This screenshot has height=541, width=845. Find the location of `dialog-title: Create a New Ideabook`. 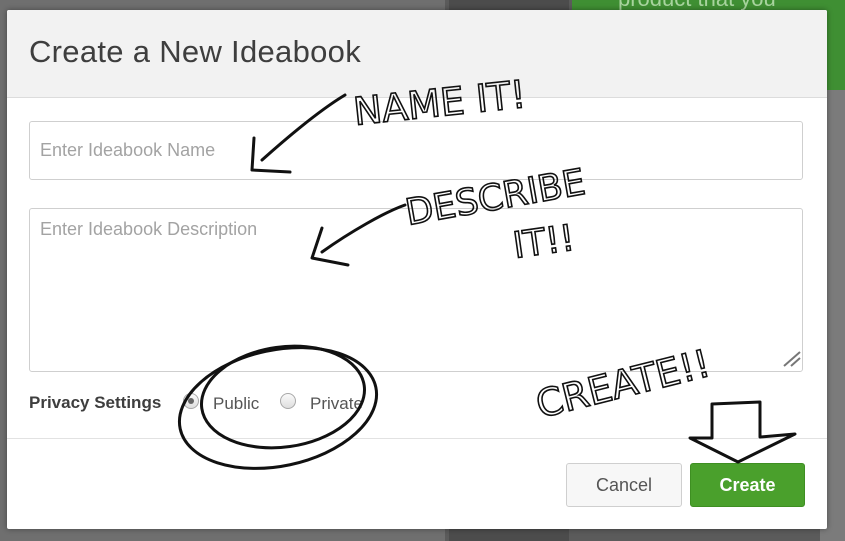

dialog-title: Create a New Ideabook is located at coordinates (195, 51).